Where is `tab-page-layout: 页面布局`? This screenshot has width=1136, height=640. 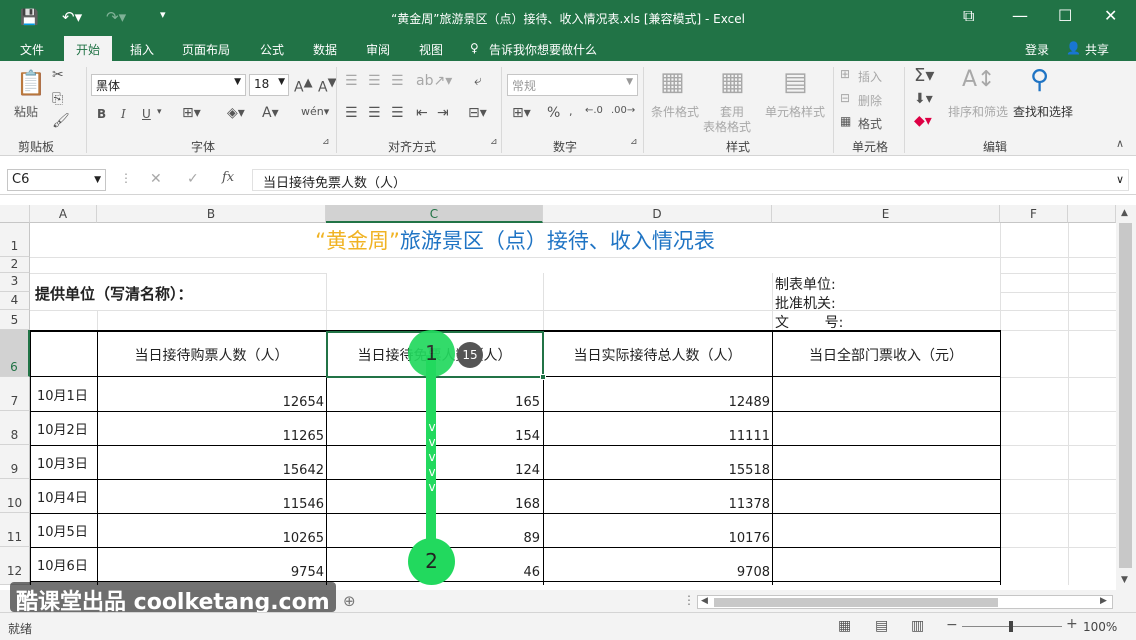
tab-page-layout: 页面布局 is located at coordinates (206, 49).